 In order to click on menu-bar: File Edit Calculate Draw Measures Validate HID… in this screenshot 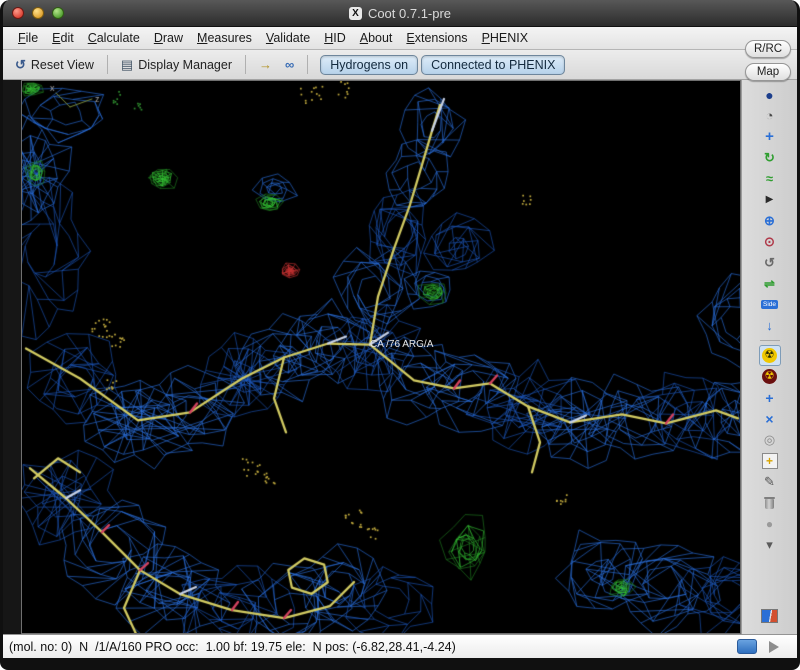, I will do `click(400, 38)`.